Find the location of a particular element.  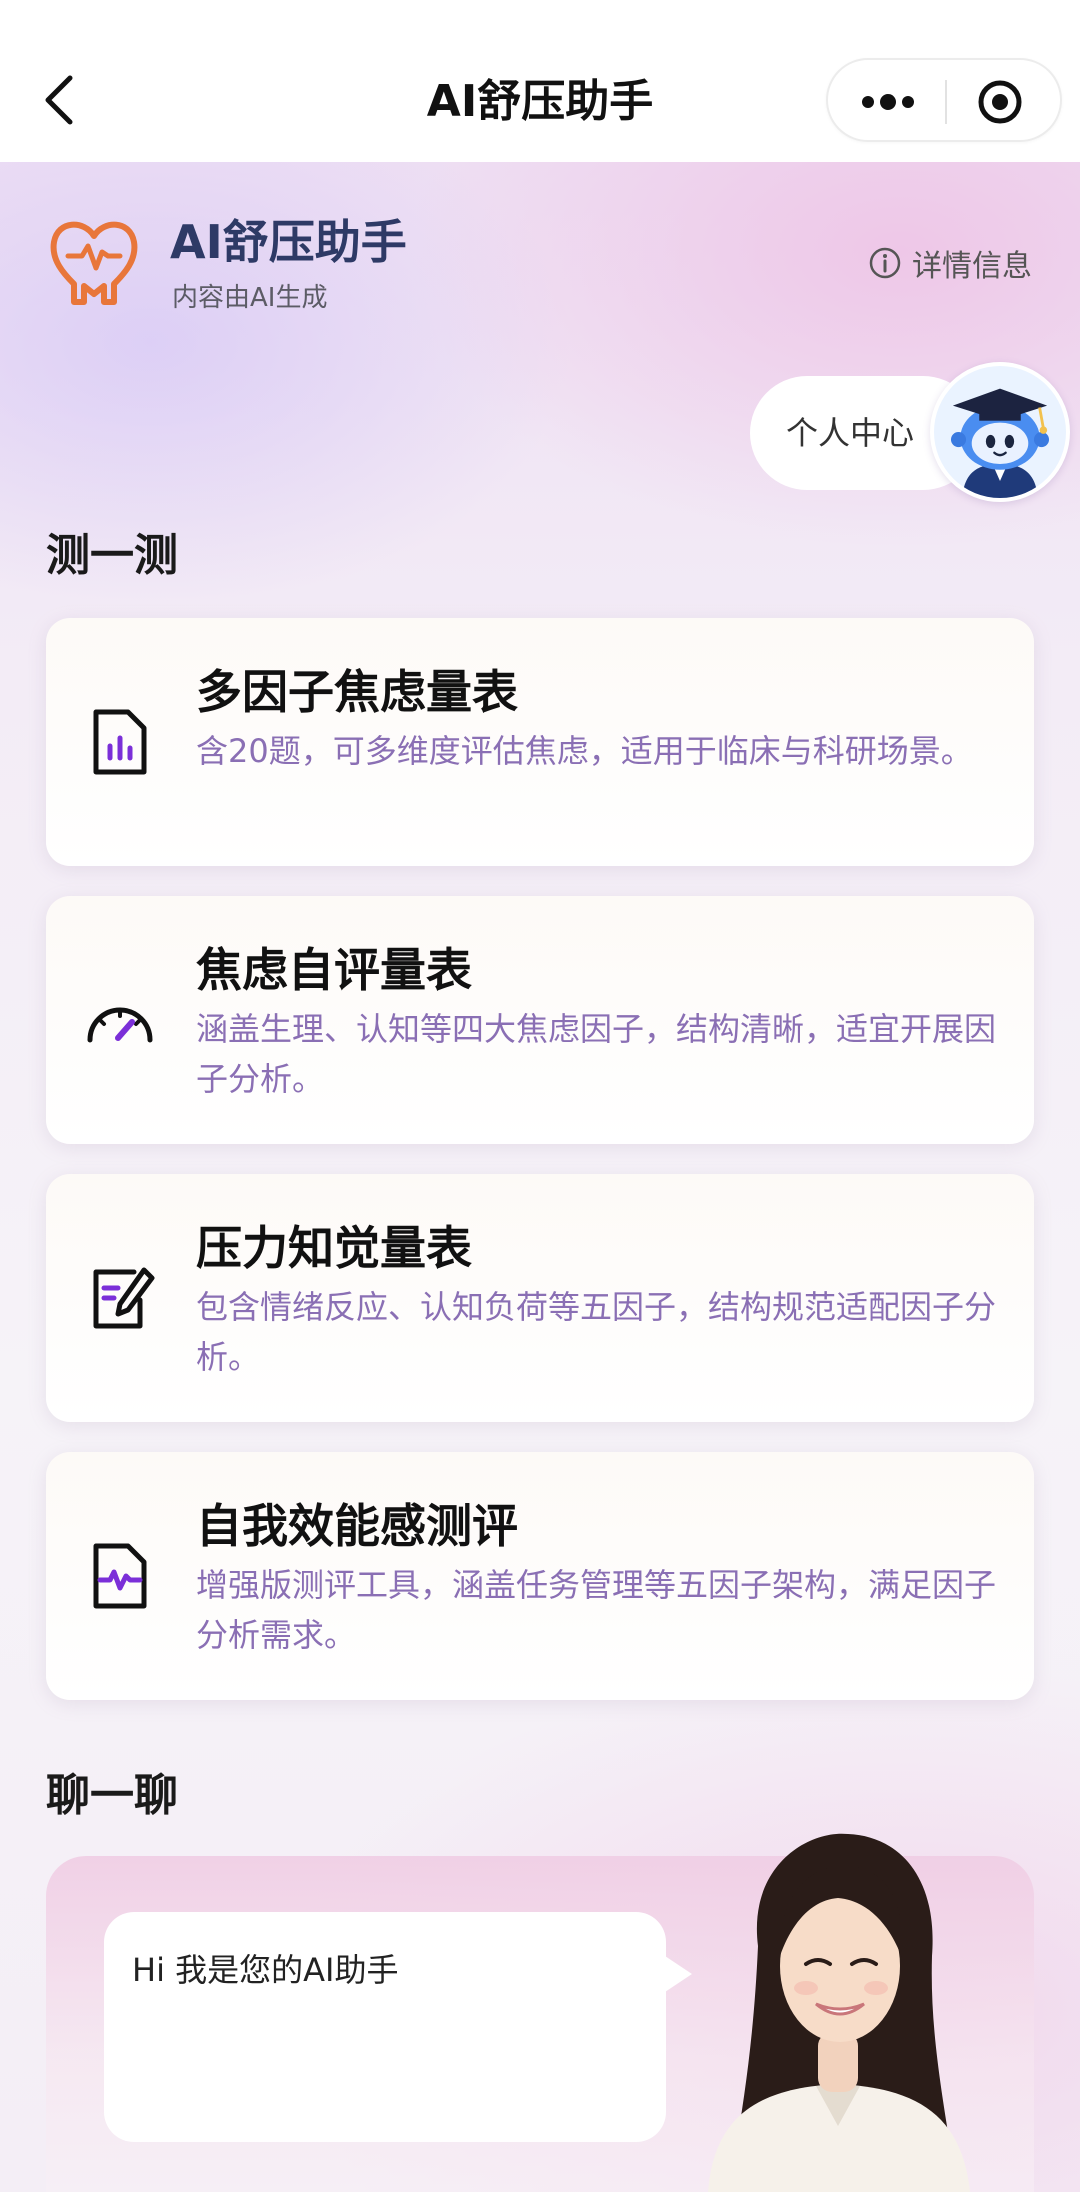

scale-card: 自我效能感测评 增强版测评工具，涵盖任务管理等五因子架构，满足因子分析需求。 is located at coordinates (540, 1576).